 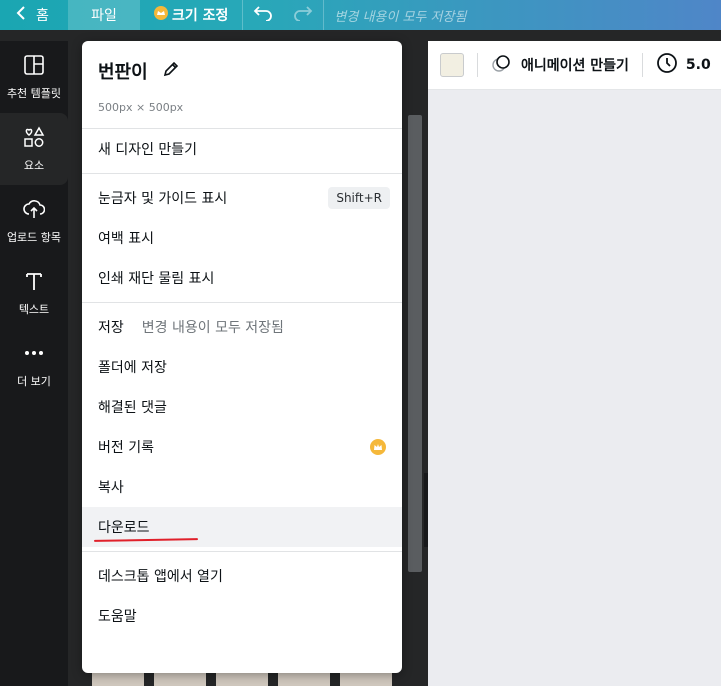 I want to click on animate-label: 애니메이션 만들기, so click(x=575, y=66).